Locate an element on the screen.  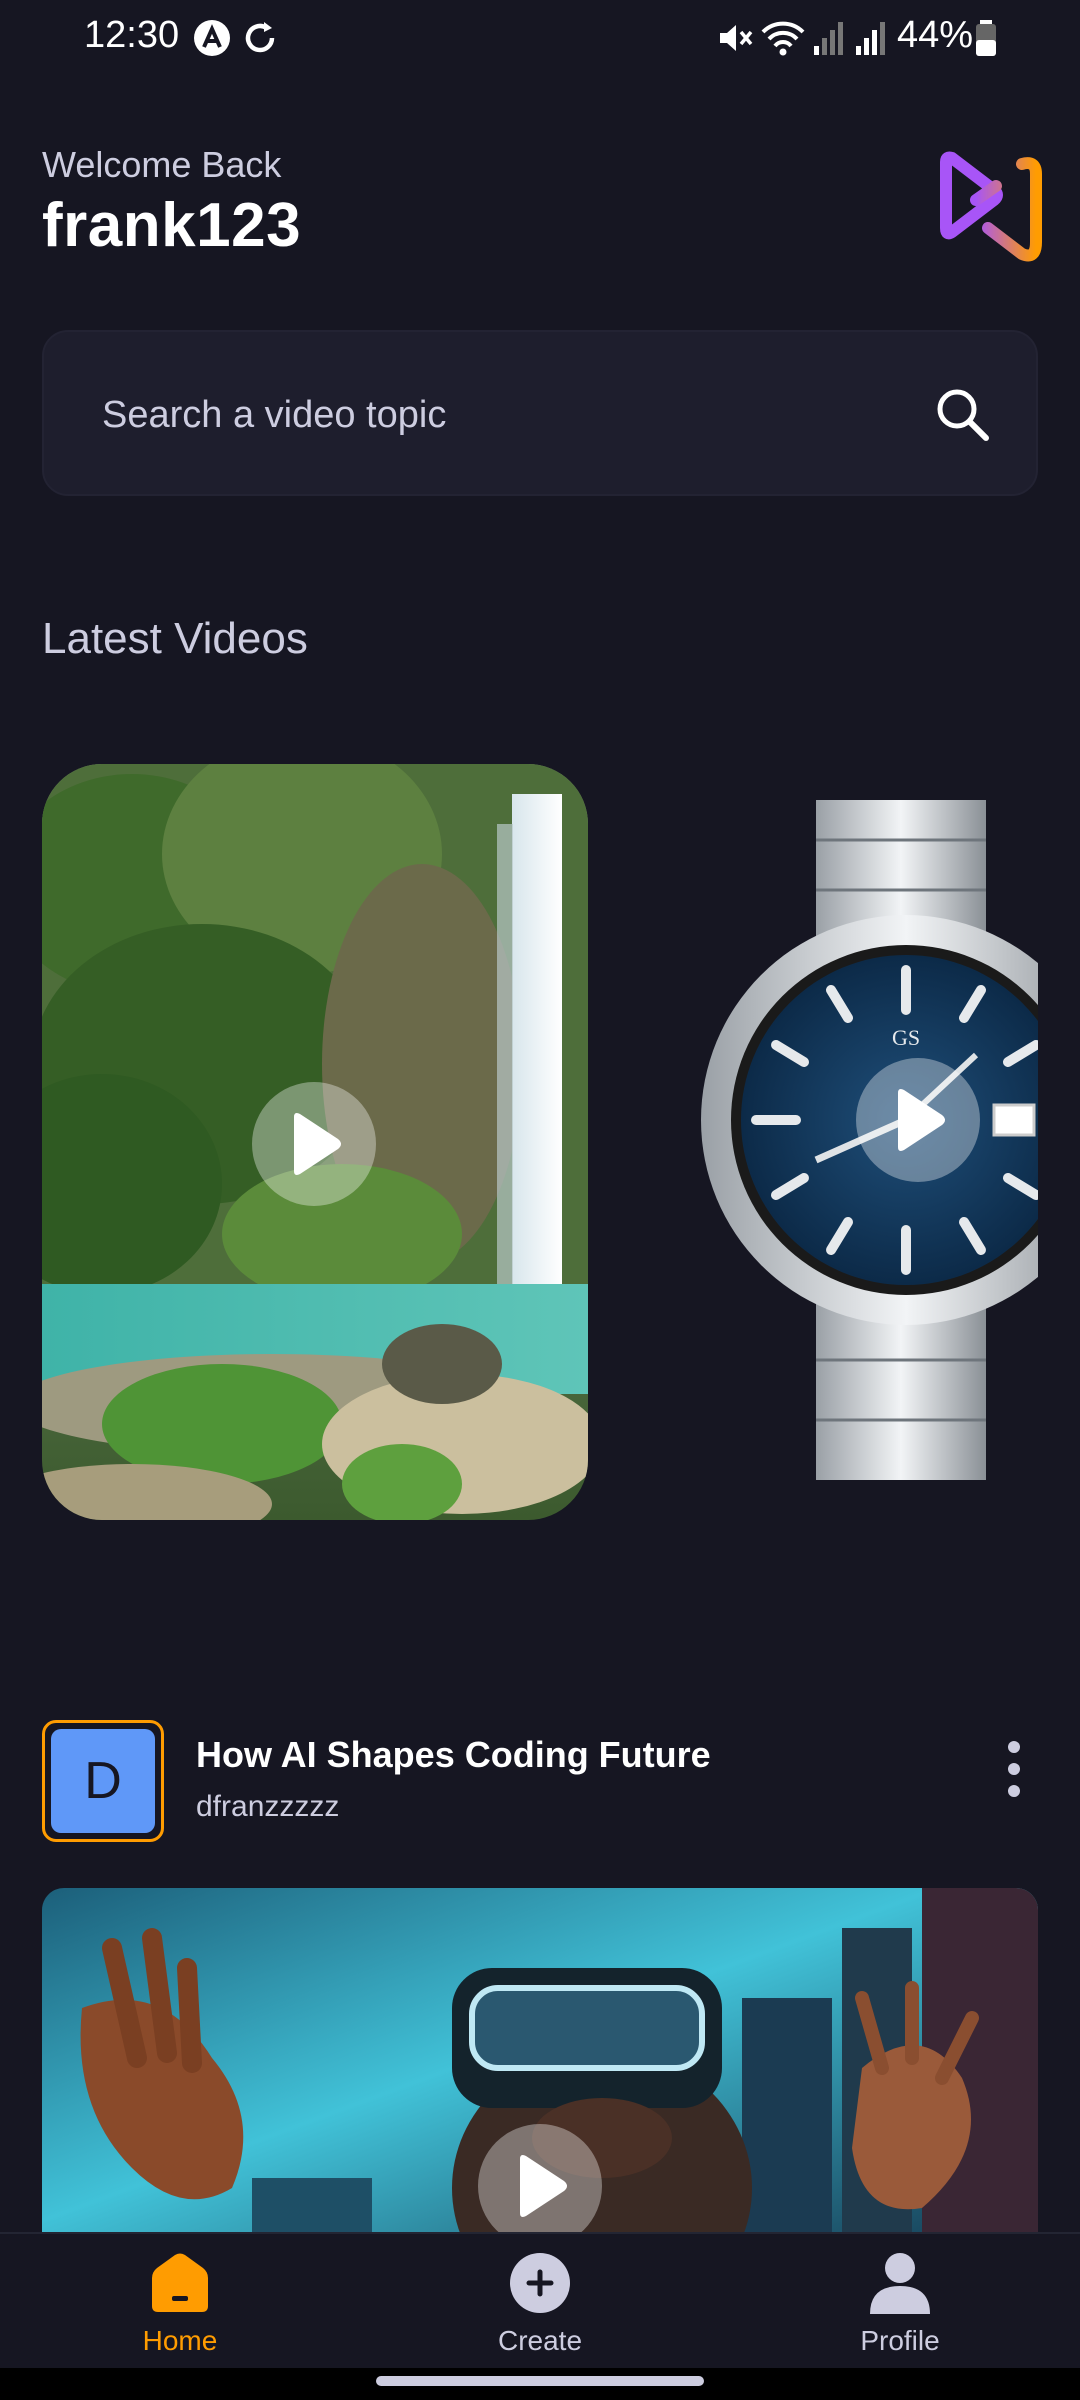
tab-profile: Profile is located at coordinates (900, 2304).